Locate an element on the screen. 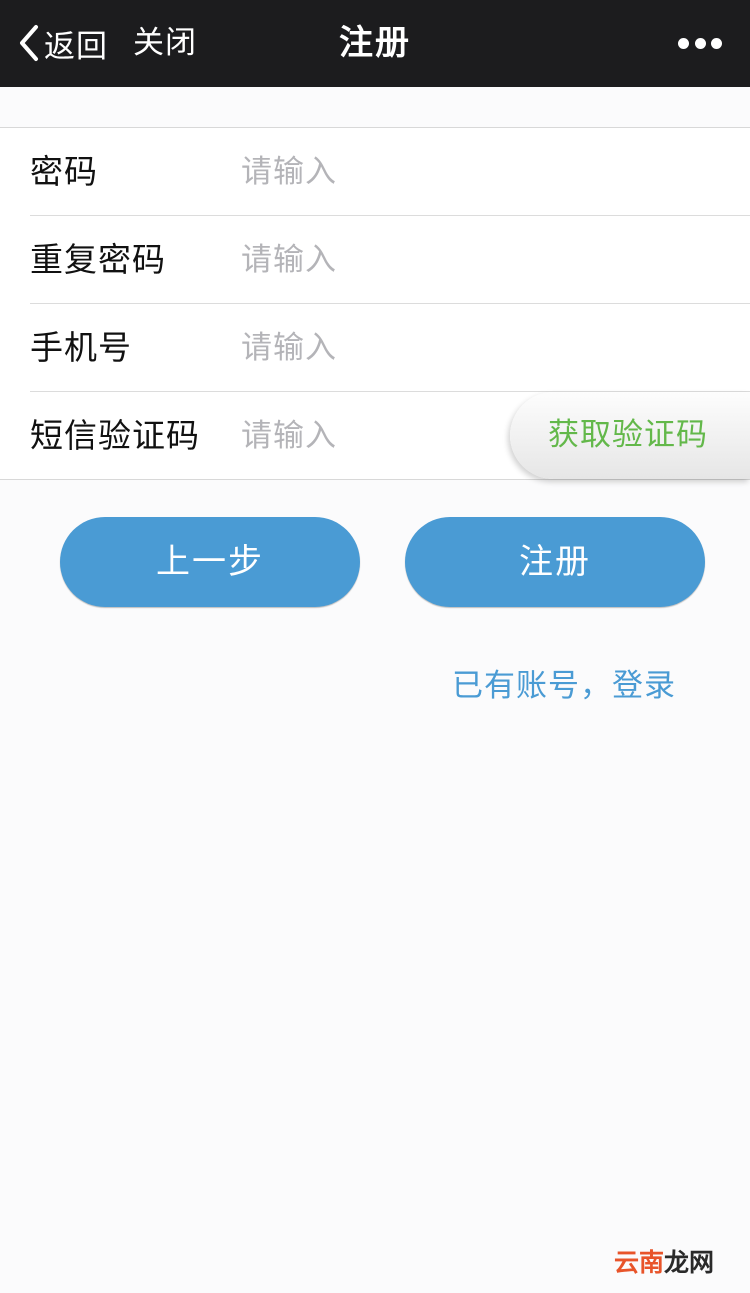  sms-code-row: 短信验证码 获取验证码 is located at coordinates (390, 435).